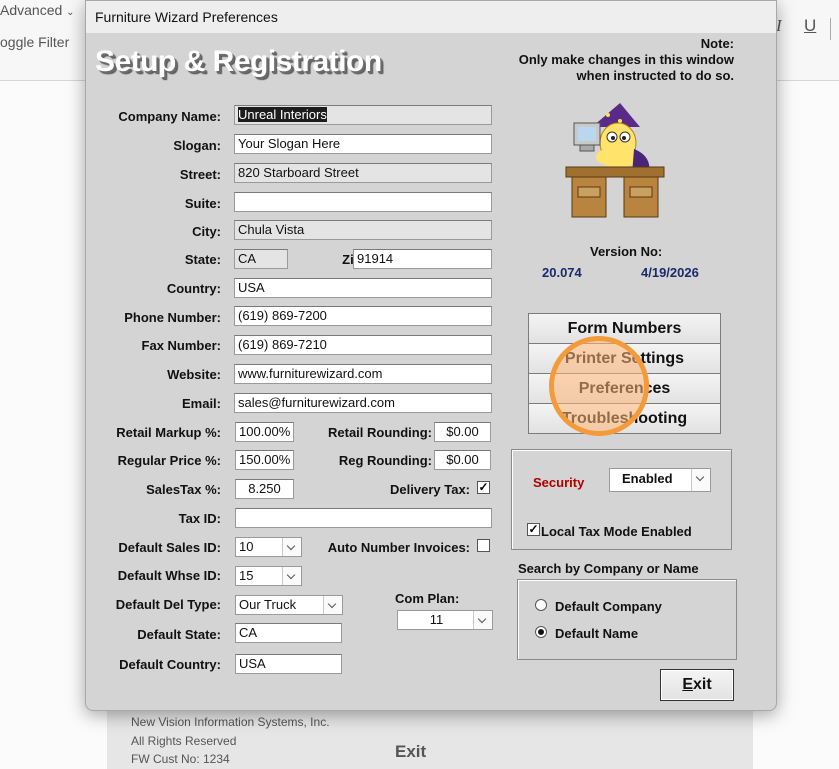  What do you see at coordinates (264, 489) in the screenshot?
I see `sales-tax-field: 8.250` at bounding box center [264, 489].